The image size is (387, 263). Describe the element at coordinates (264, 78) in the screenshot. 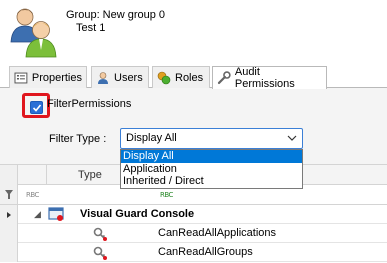

I see `tab-audit-permissions-label: Audit Permissions` at that location.